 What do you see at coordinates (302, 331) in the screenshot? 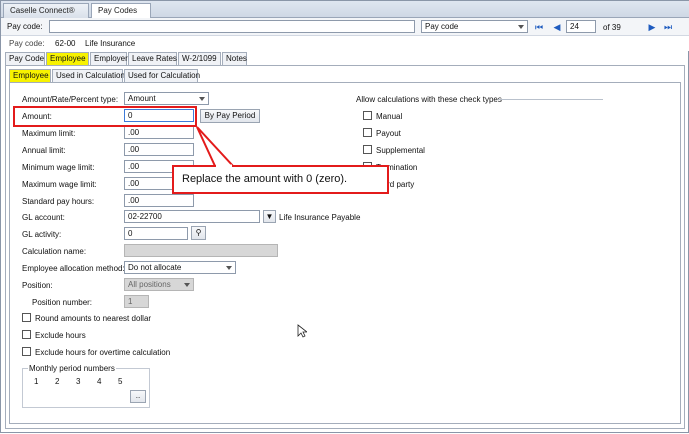
I see `mouse-cursor-icon` at bounding box center [302, 331].